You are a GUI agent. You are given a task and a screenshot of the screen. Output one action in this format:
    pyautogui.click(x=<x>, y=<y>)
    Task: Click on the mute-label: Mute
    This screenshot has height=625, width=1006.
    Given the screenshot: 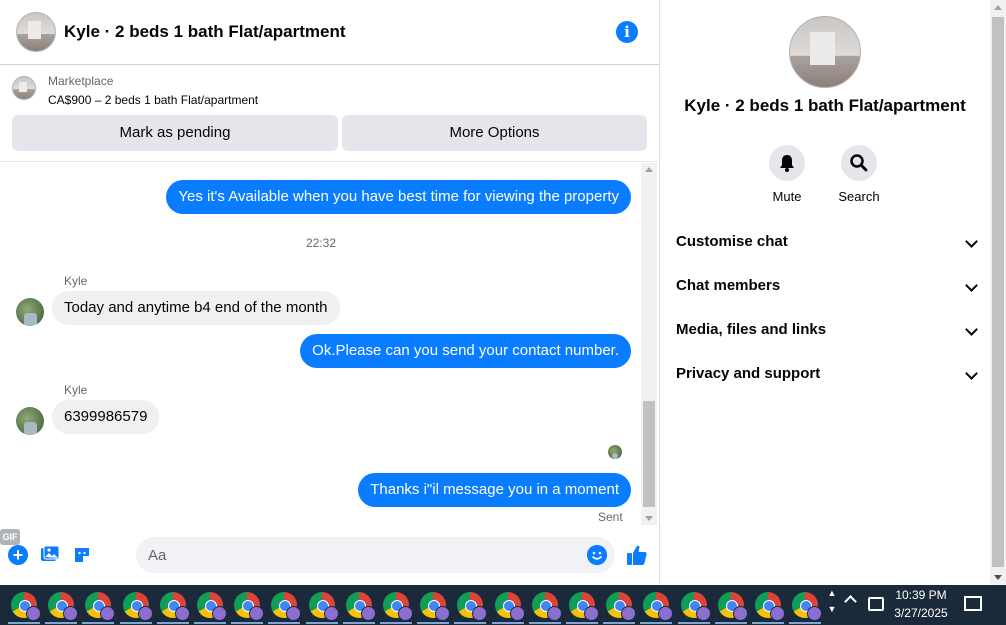 What is the action you would take?
    pyautogui.click(x=787, y=196)
    